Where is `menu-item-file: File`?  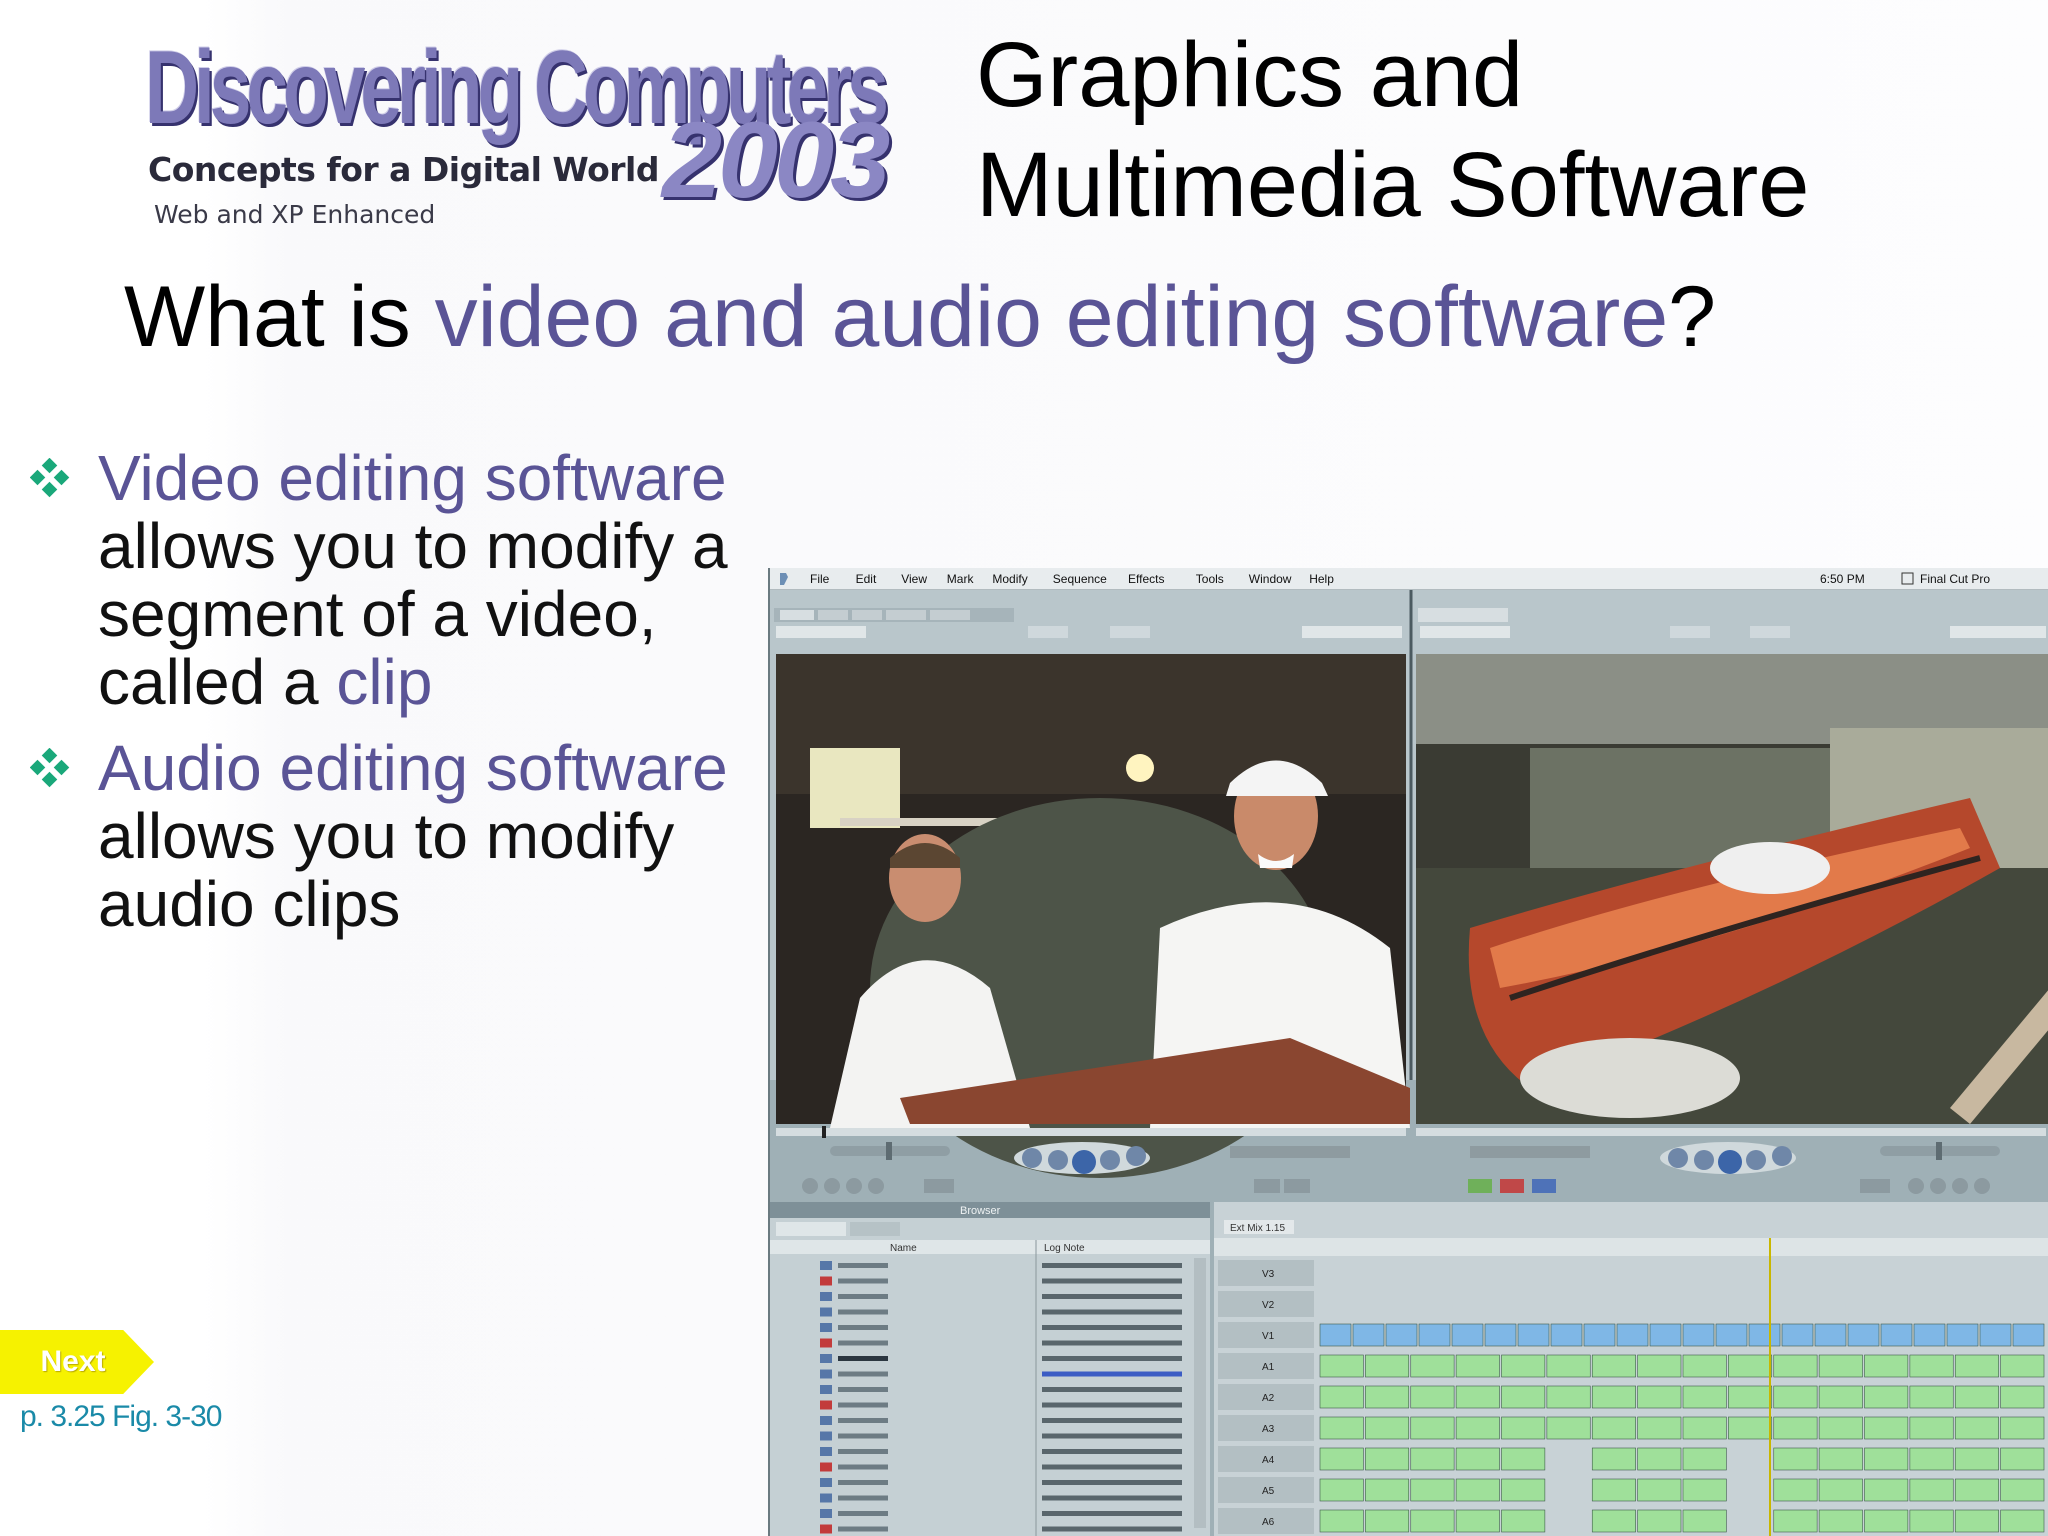
menu-item-file: File is located at coordinates (820, 579).